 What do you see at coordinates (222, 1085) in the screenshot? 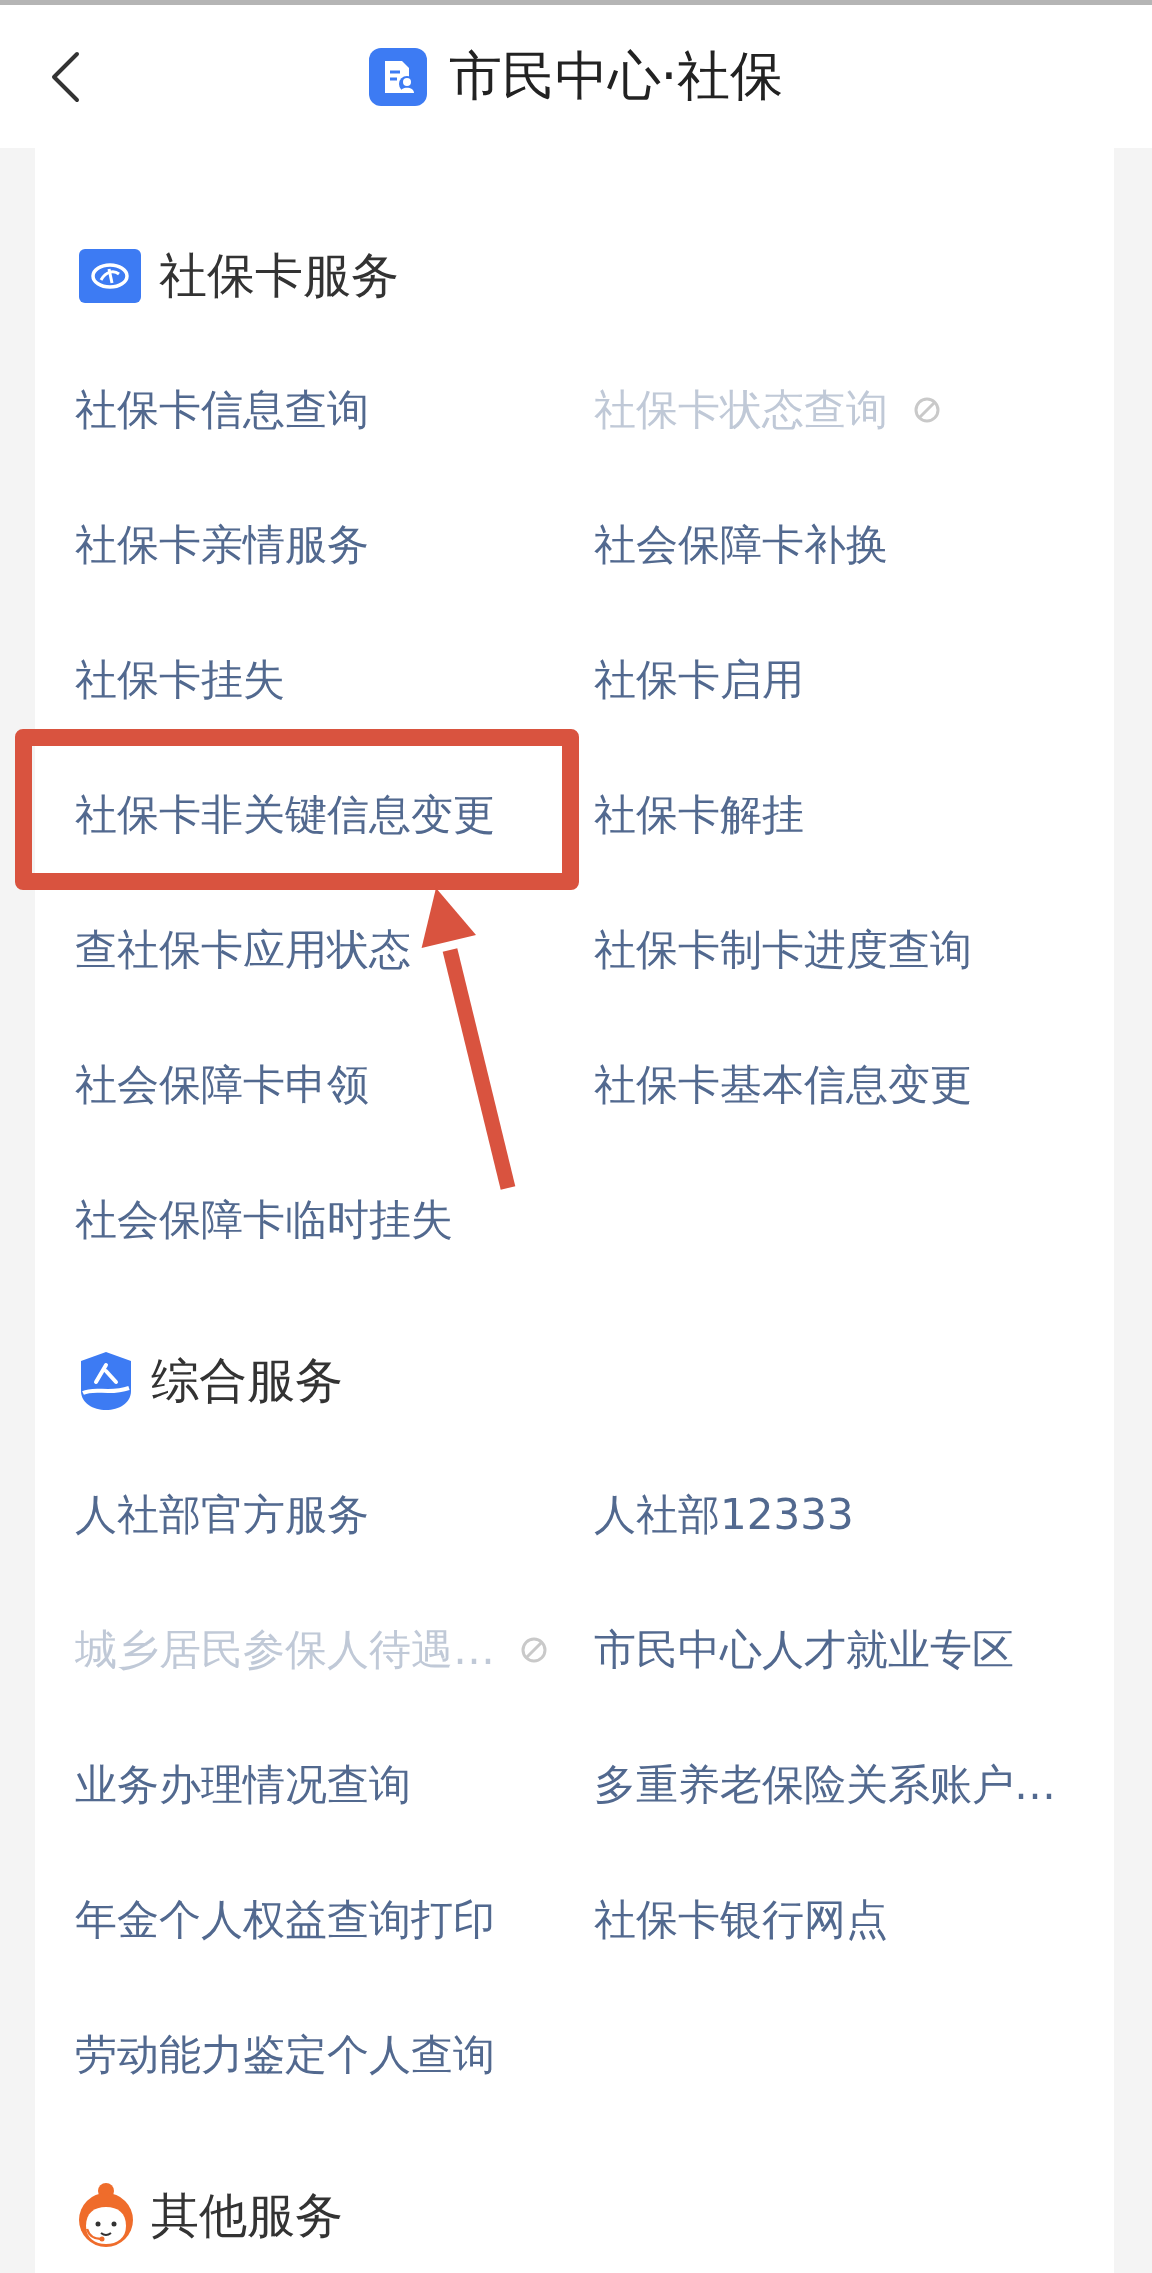
I see `service-item: 社会保障卡申领` at bounding box center [222, 1085].